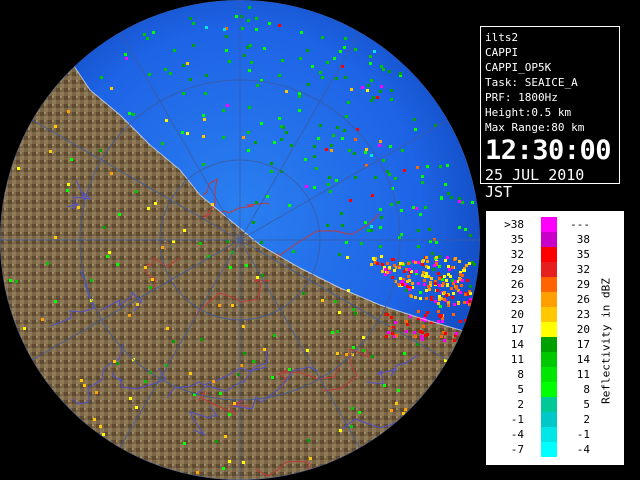  Describe the element at coordinates (518, 67) in the screenshot. I see `product-name: CAPPI_OP5K` at that location.